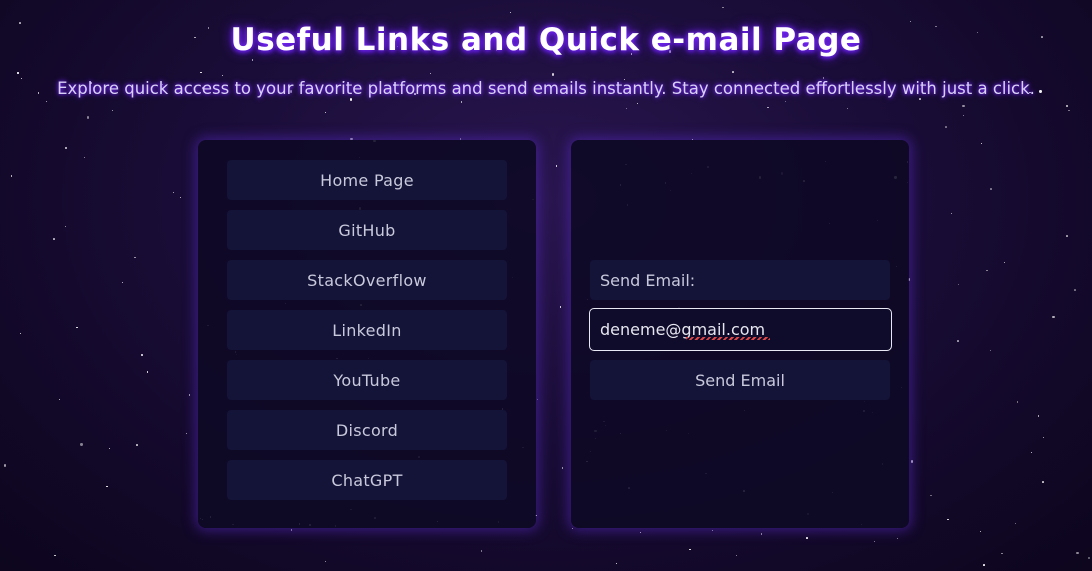 The width and height of the screenshot is (1092, 571). What do you see at coordinates (740, 380) in the screenshot?
I see `send-email-button: Send Email` at bounding box center [740, 380].